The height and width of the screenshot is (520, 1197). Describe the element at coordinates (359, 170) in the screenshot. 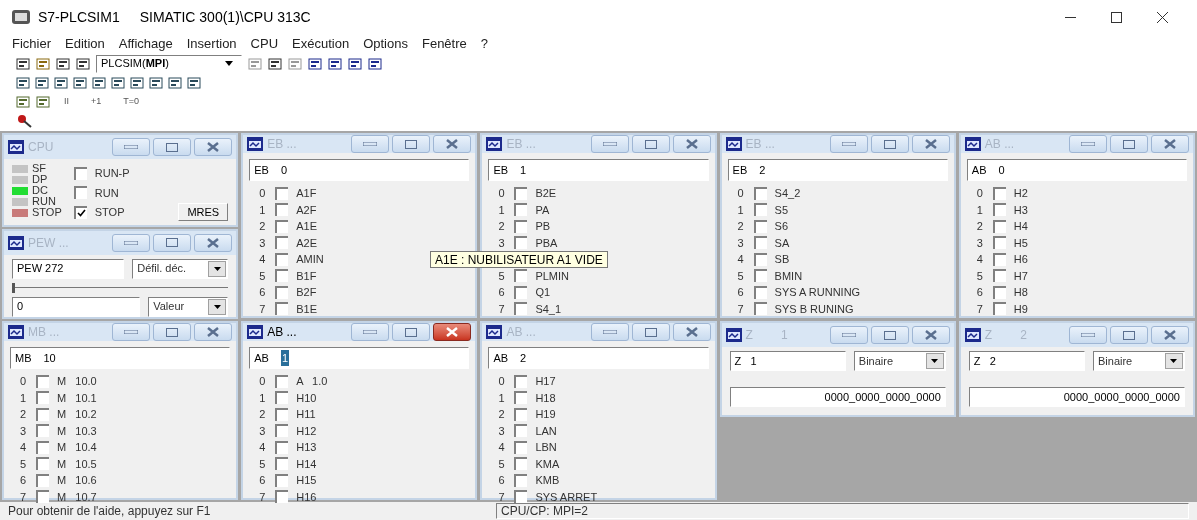

I see `address-field: EB 0` at that location.